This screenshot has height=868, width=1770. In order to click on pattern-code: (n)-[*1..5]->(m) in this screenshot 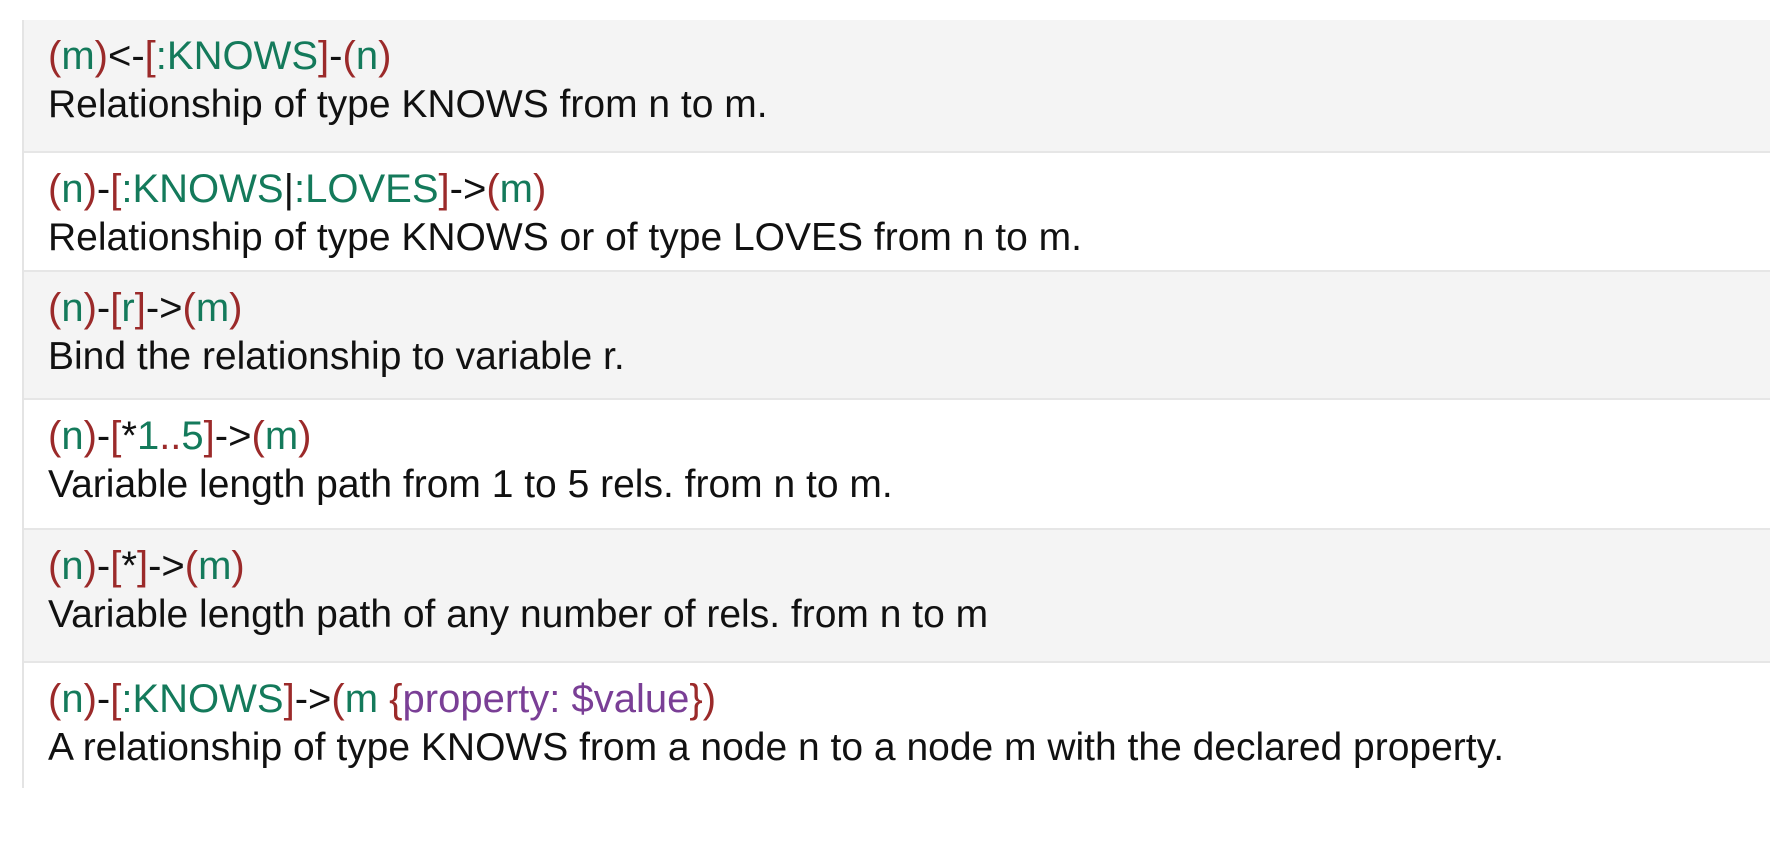, I will do `click(909, 436)`.